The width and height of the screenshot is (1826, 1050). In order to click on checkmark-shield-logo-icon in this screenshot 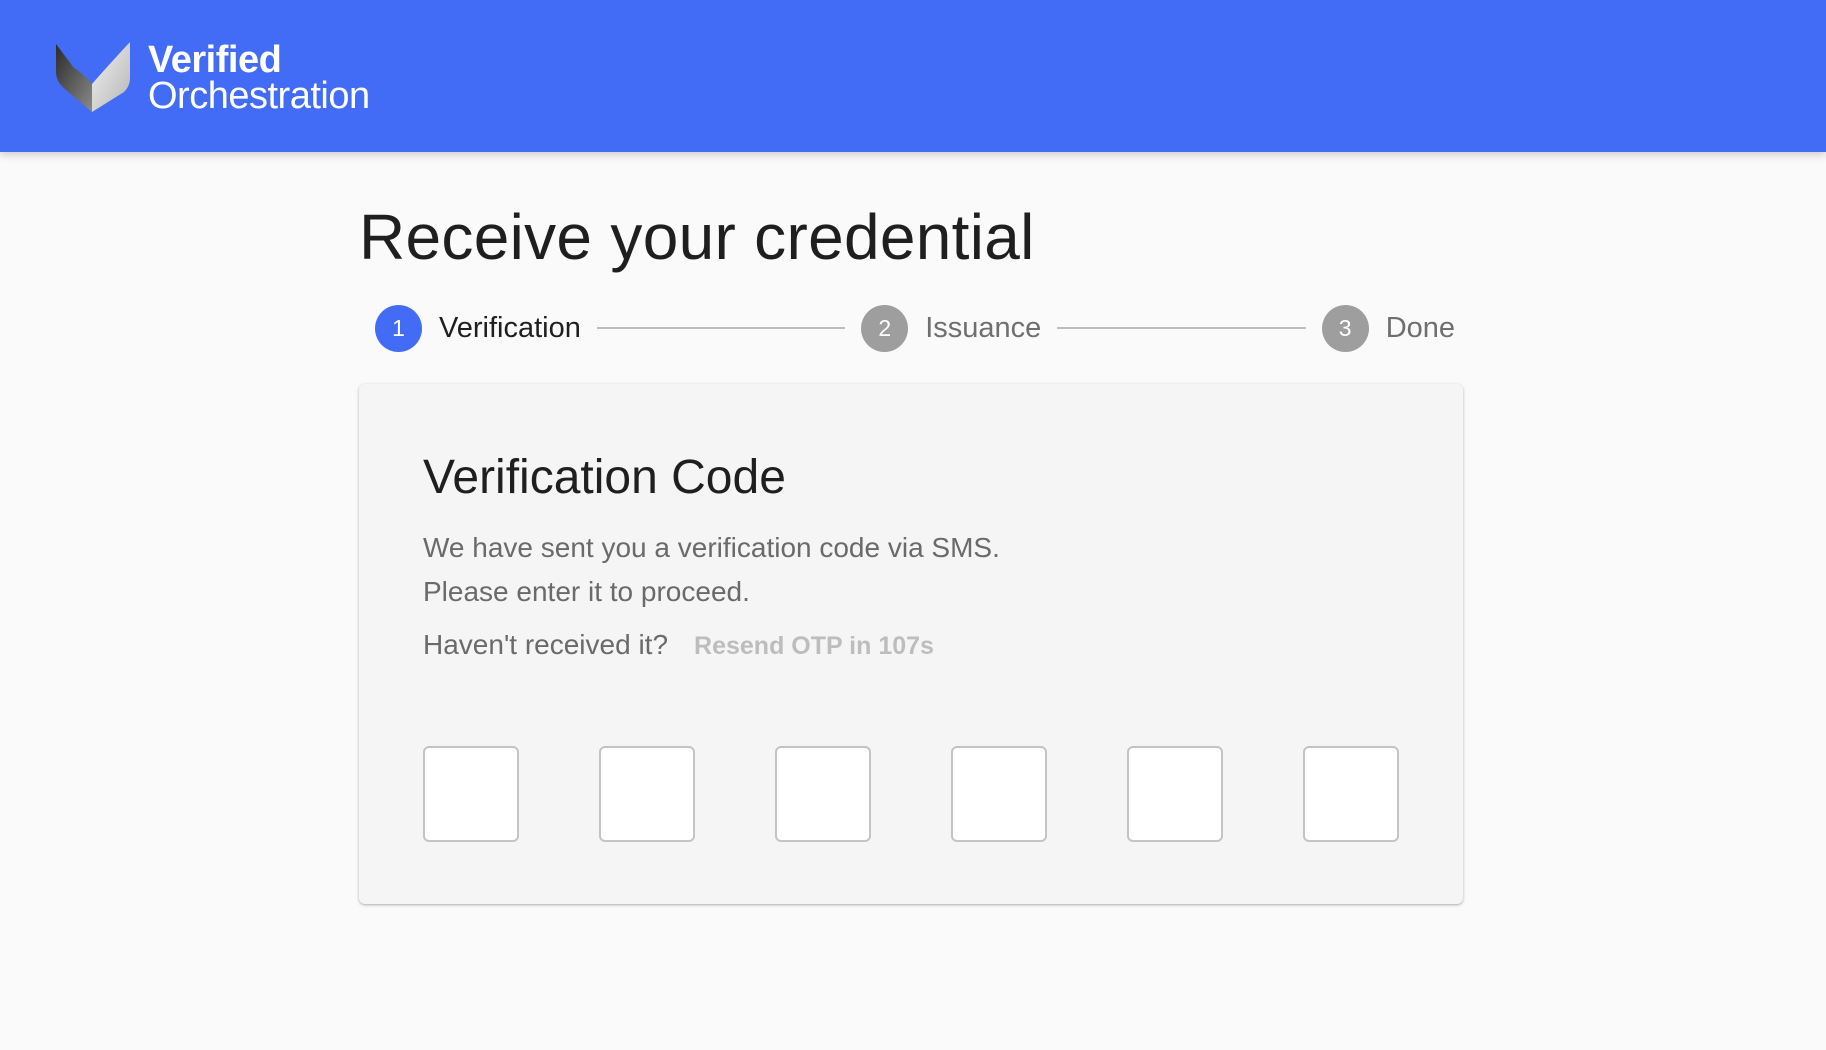, I will do `click(93, 77)`.